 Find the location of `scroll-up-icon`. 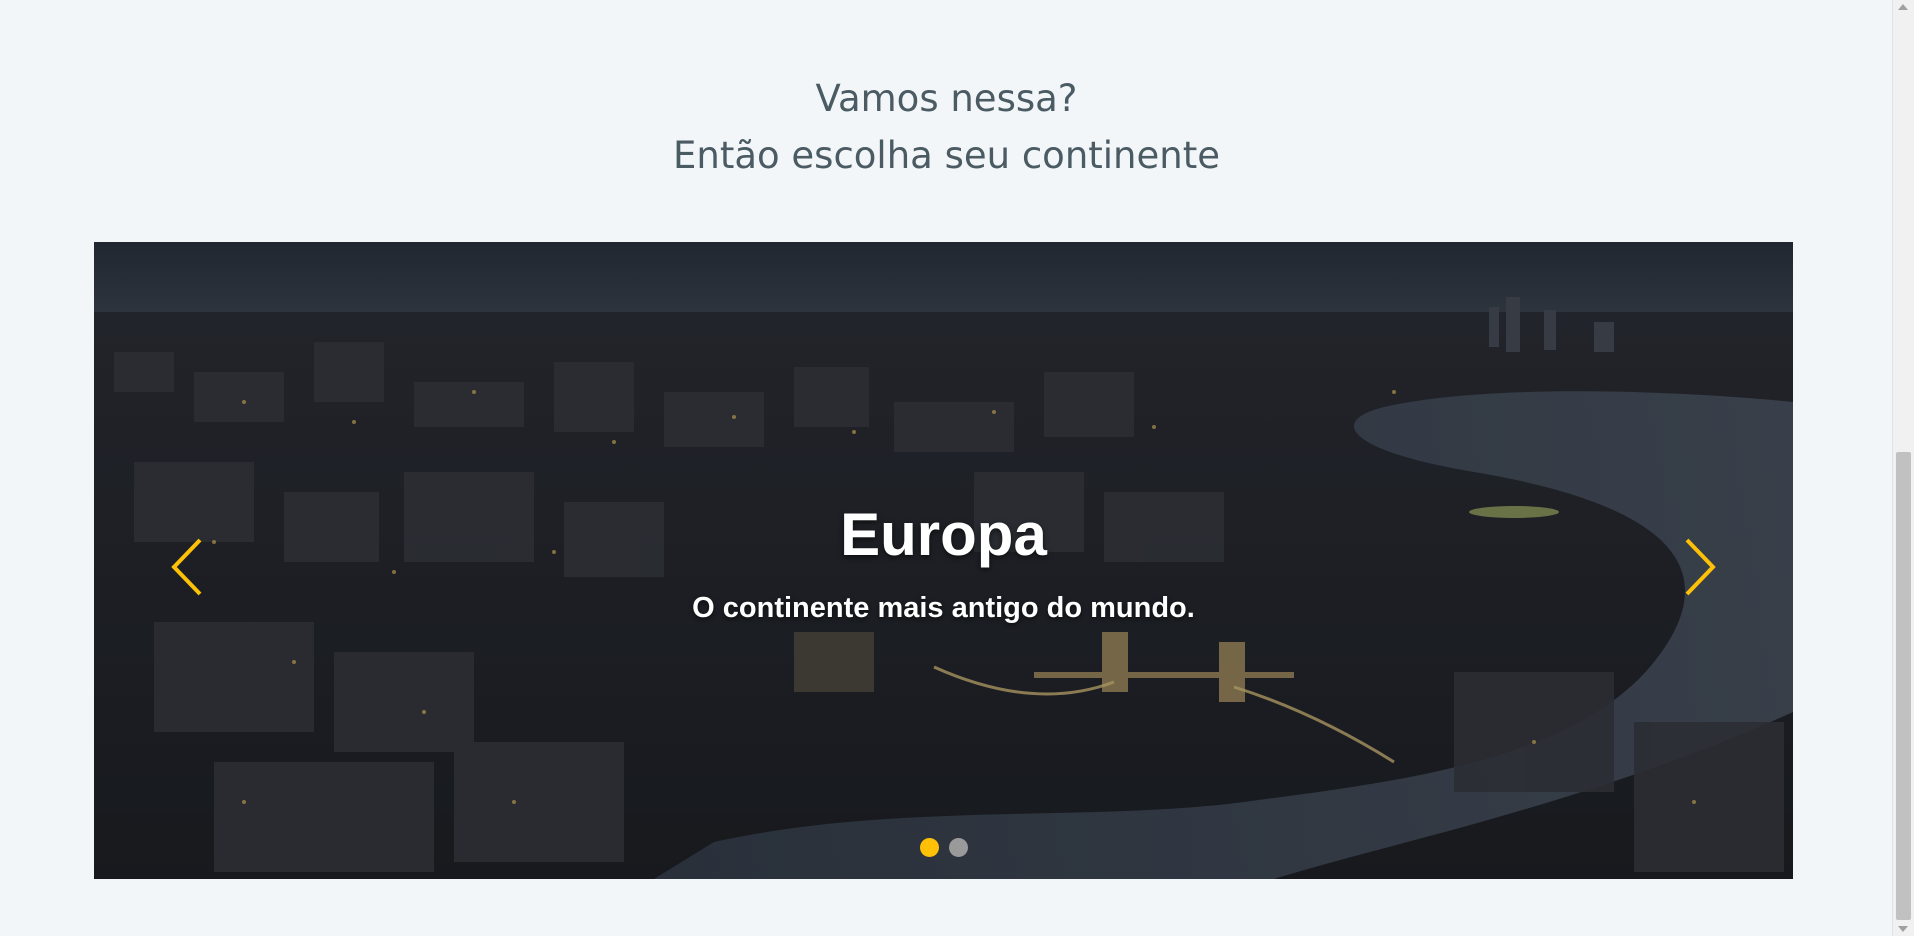

scroll-up-icon is located at coordinates (1903, 7).